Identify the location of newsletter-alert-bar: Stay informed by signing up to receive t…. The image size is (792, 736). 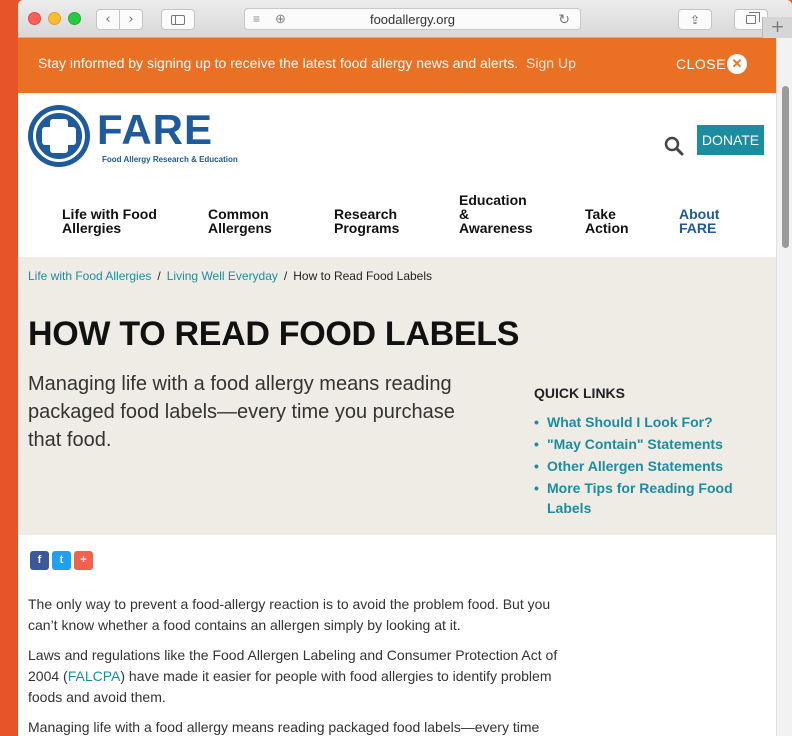
(397, 65).